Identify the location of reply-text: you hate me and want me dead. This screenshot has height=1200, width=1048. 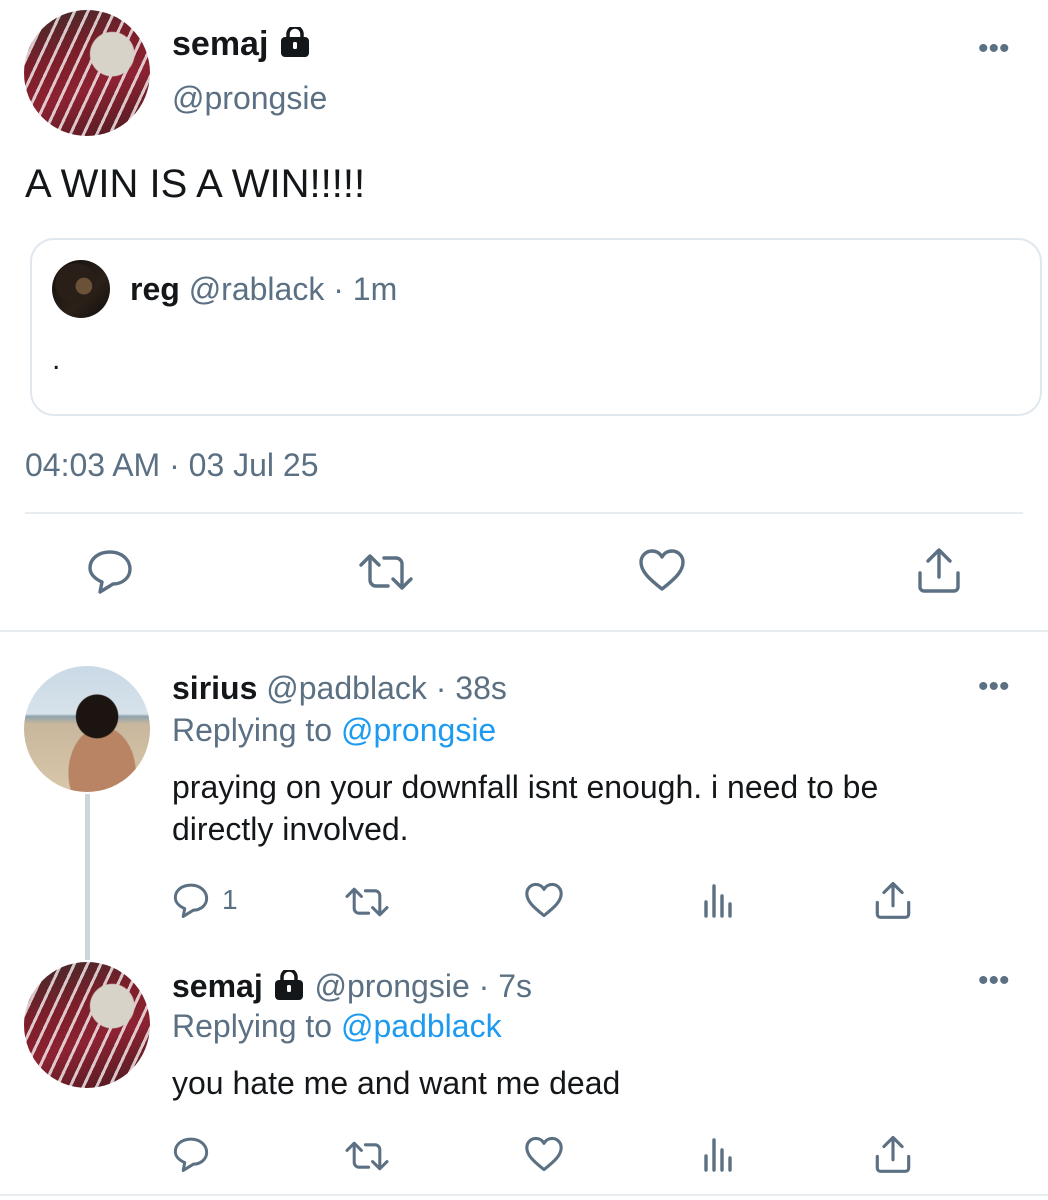
(396, 1083).